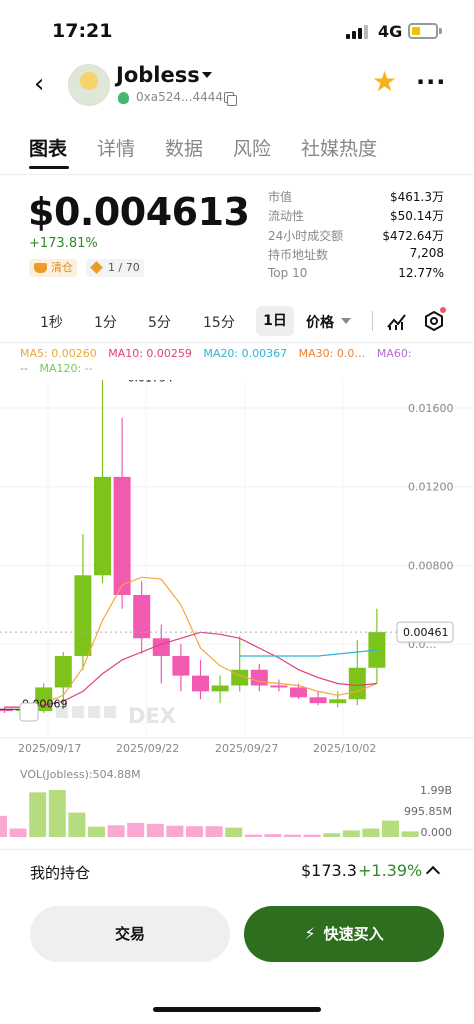 This screenshot has width=474, height=1024. What do you see at coordinates (49, 167) in the screenshot?
I see `tab-underline` at bounding box center [49, 167].